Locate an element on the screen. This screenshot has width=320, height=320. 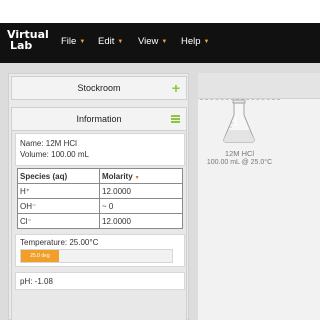
workbench-header is located at coordinates (259, 86).